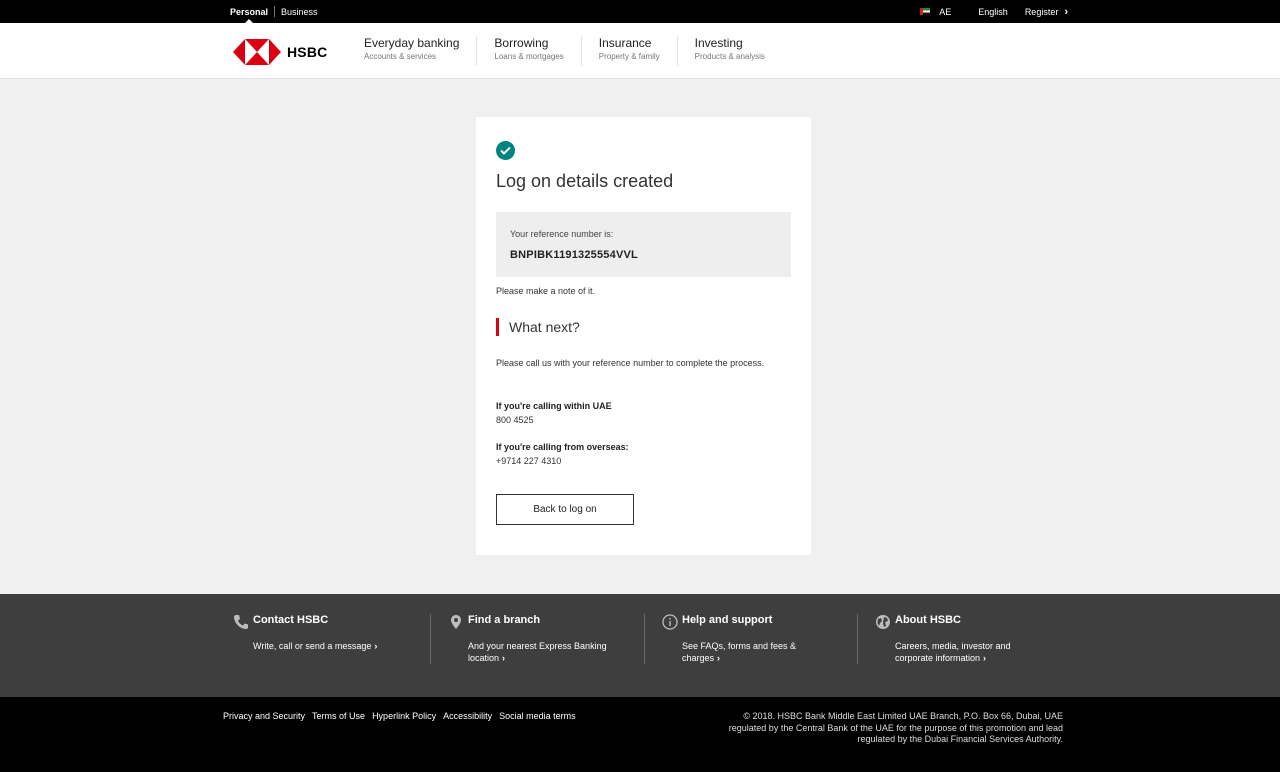  What do you see at coordinates (537, 716) in the screenshot?
I see `social-media-terms-link: Social media terms` at bounding box center [537, 716].